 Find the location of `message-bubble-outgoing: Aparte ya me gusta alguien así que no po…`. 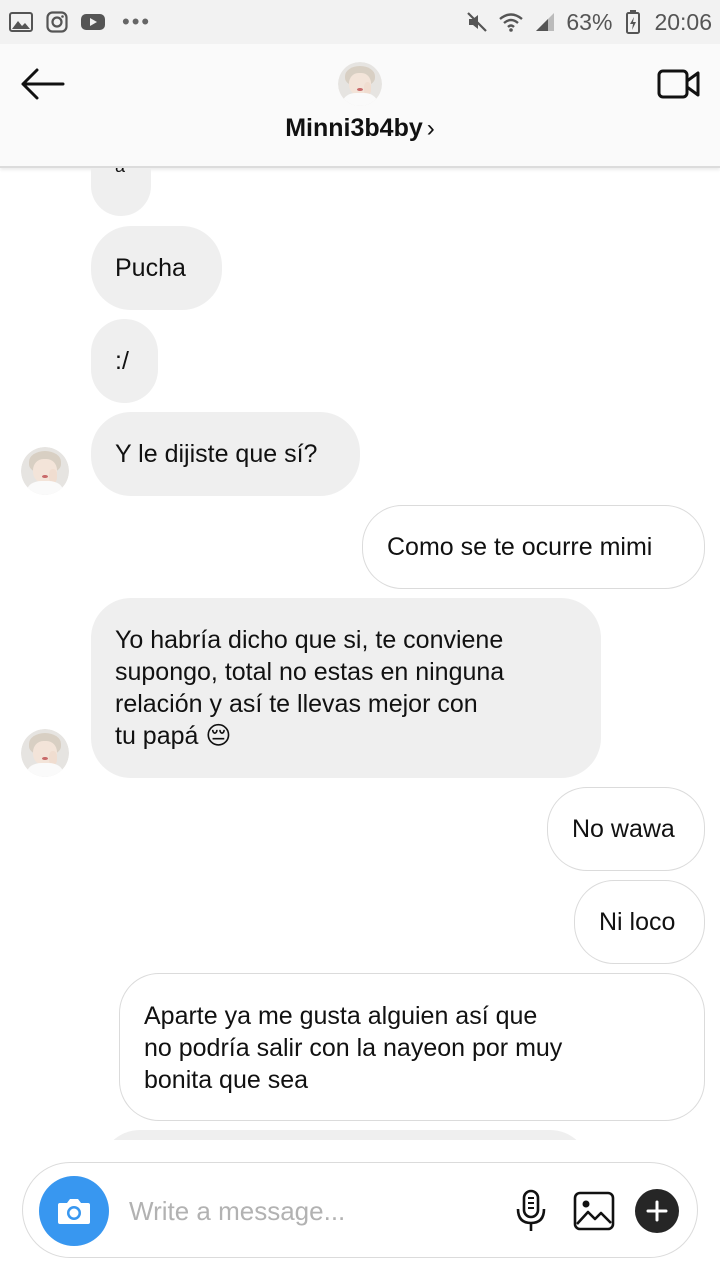

message-bubble-outgoing: Aparte ya me gusta alguien así que no po… is located at coordinates (412, 1047).